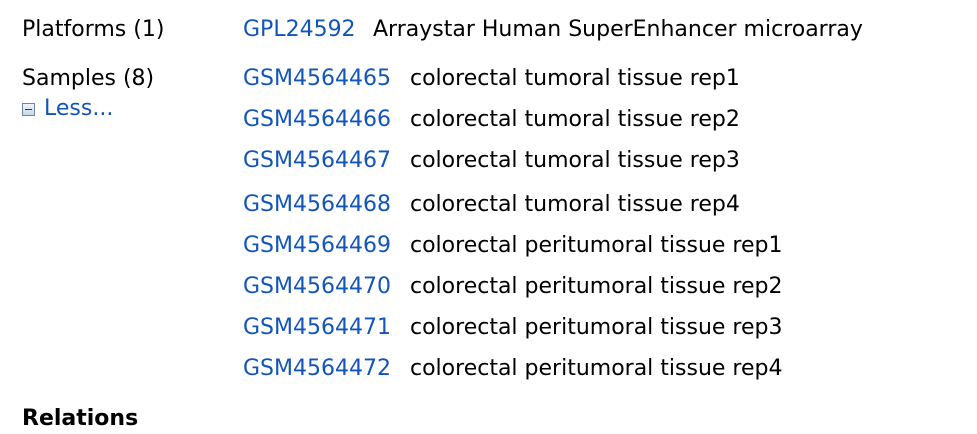 The image size is (977, 434). Describe the element at coordinates (575, 119) in the screenshot. I see `sample-title: colorectal tumoral tissue rep2` at that location.